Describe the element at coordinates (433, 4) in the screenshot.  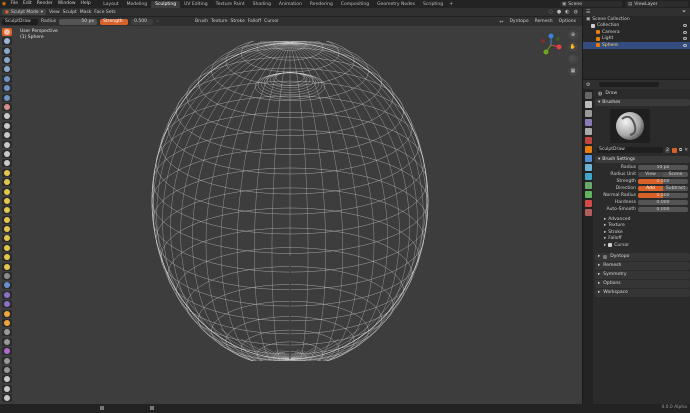
I see `tab-scripting: Scripting` at that location.